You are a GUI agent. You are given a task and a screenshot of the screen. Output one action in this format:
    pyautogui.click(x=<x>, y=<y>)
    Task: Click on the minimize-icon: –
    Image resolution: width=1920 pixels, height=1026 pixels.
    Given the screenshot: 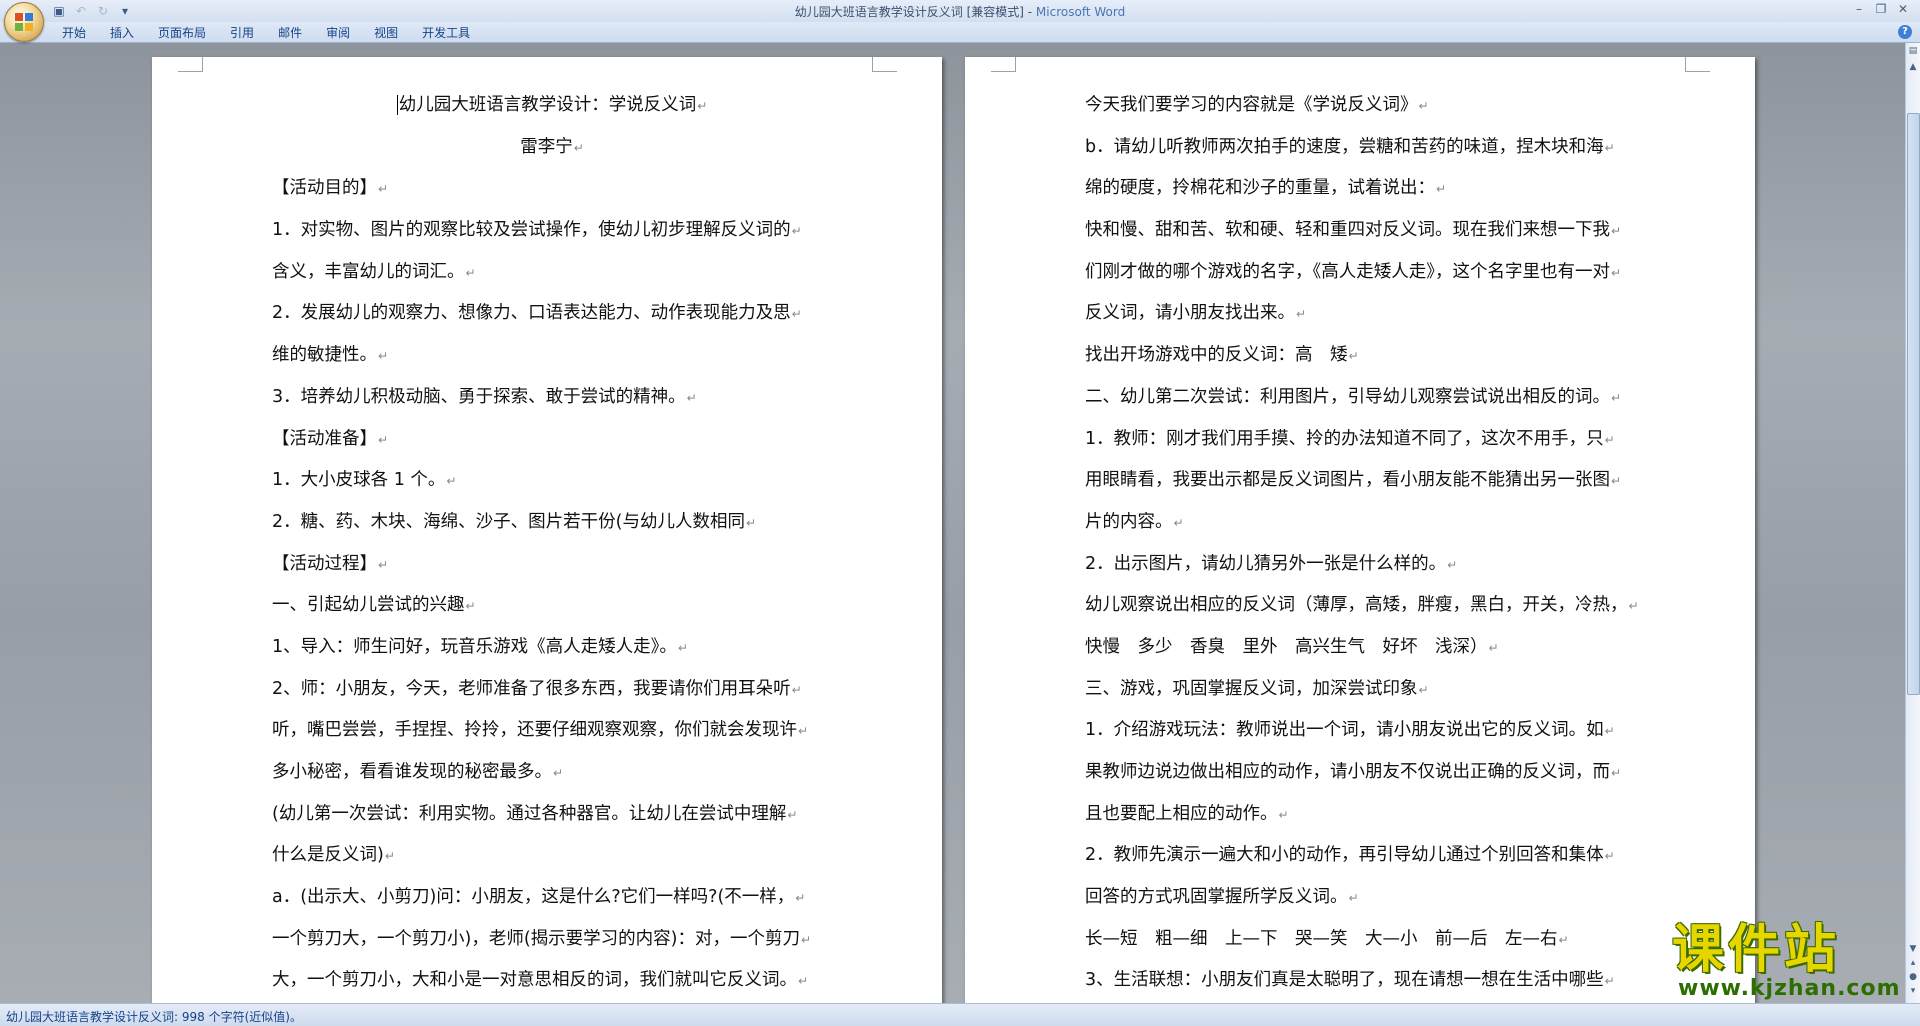 What is the action you would take?
    pyautogui.click(x=1859, y=9)
    